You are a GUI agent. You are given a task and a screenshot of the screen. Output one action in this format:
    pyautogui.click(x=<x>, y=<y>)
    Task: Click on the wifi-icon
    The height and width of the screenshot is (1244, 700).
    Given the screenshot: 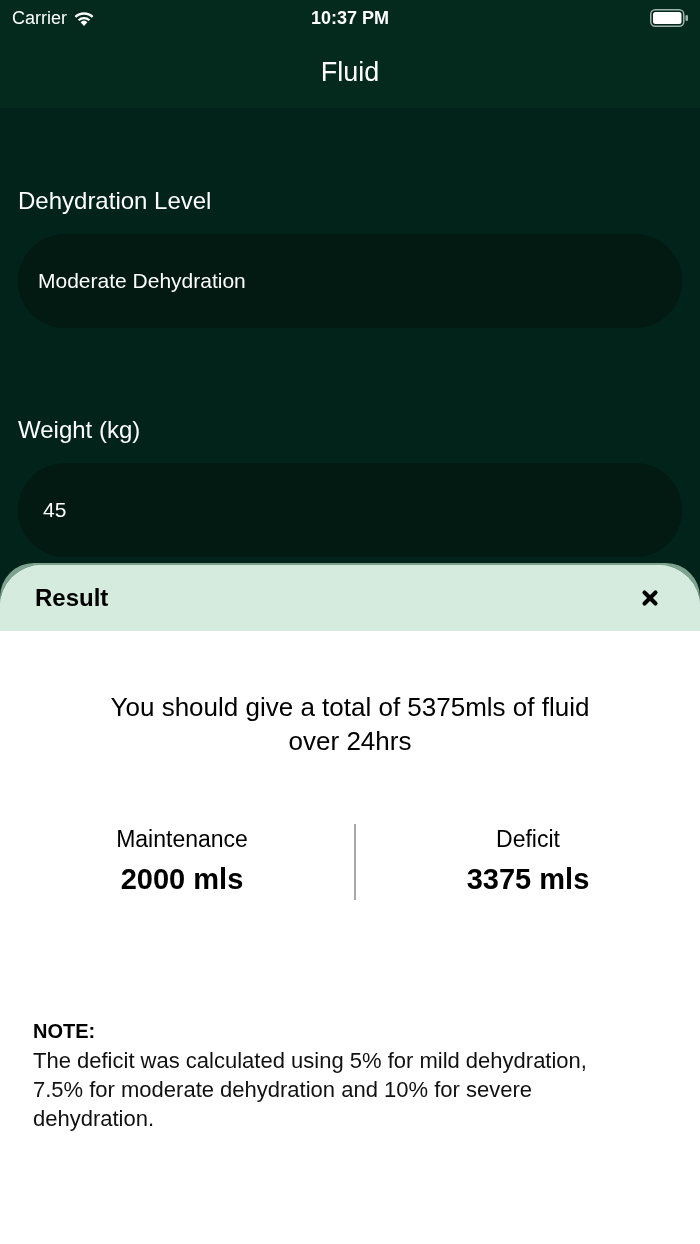 What is the action you would take?
    pyautogui.click(x=84, y=18)
    